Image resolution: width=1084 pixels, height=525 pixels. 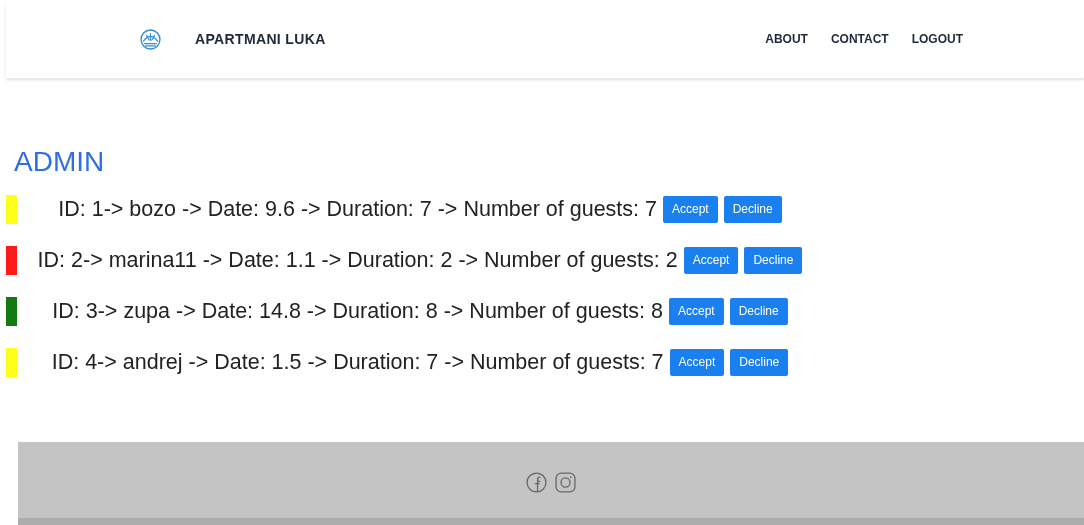 I want to click on nav-link: ABOUT, so click(x=786, y=39).